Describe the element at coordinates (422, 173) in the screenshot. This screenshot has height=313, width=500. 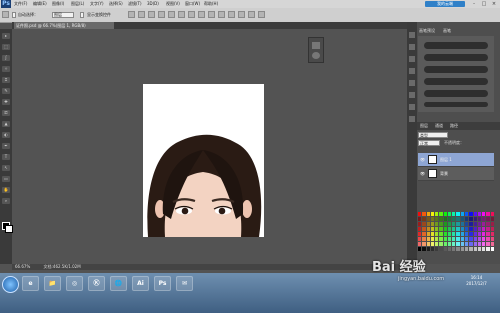
I see `visibility-eye-icon: 👁` at that location.